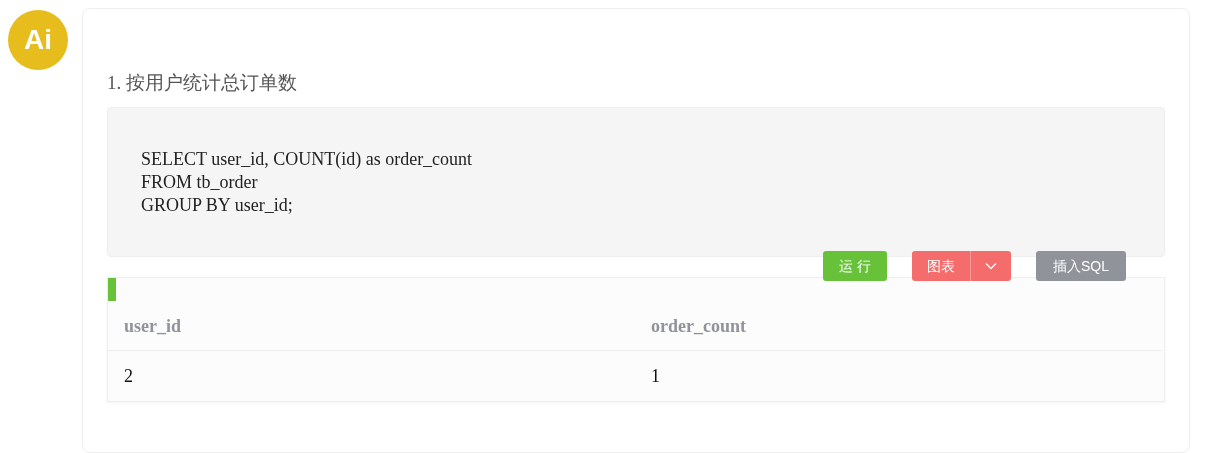  I want to click on dropdown-button, so click(991, 266).